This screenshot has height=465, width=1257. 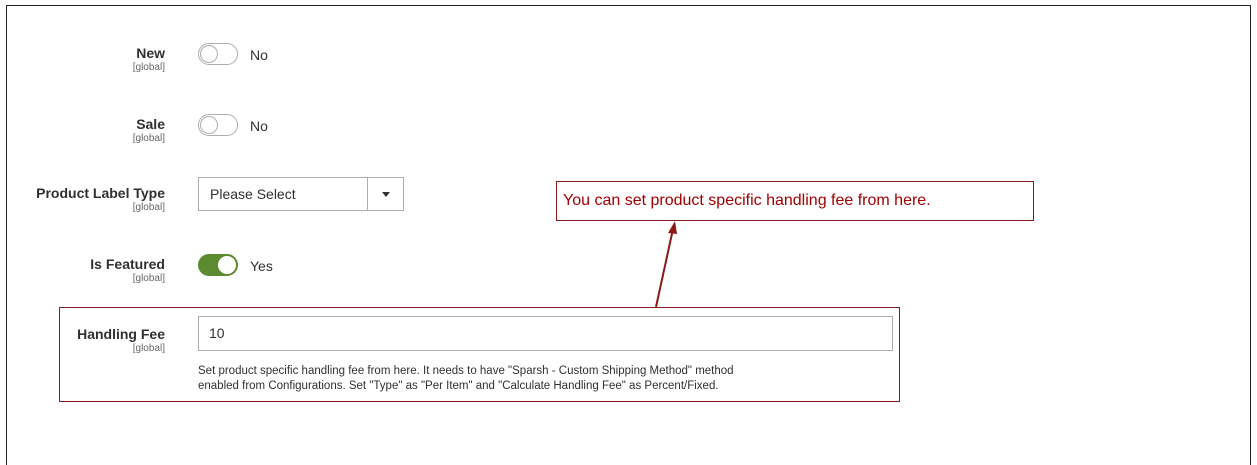 What do you see at coordinates (672, 227) in the screenshot?
I see `arrow-head` at bounding box center [672, 227].